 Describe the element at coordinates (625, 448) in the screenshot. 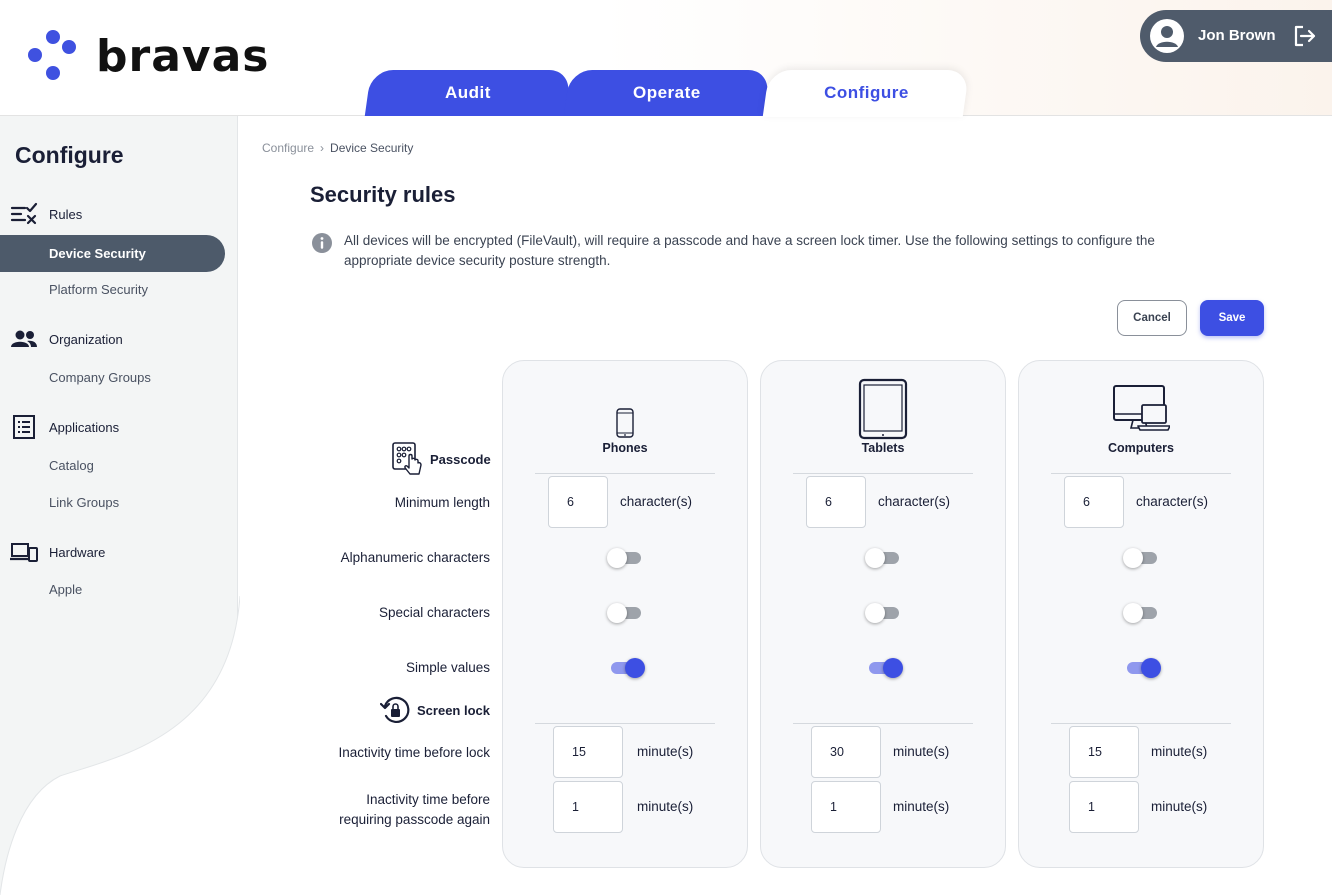

I see `device-name: Phones` at that location.